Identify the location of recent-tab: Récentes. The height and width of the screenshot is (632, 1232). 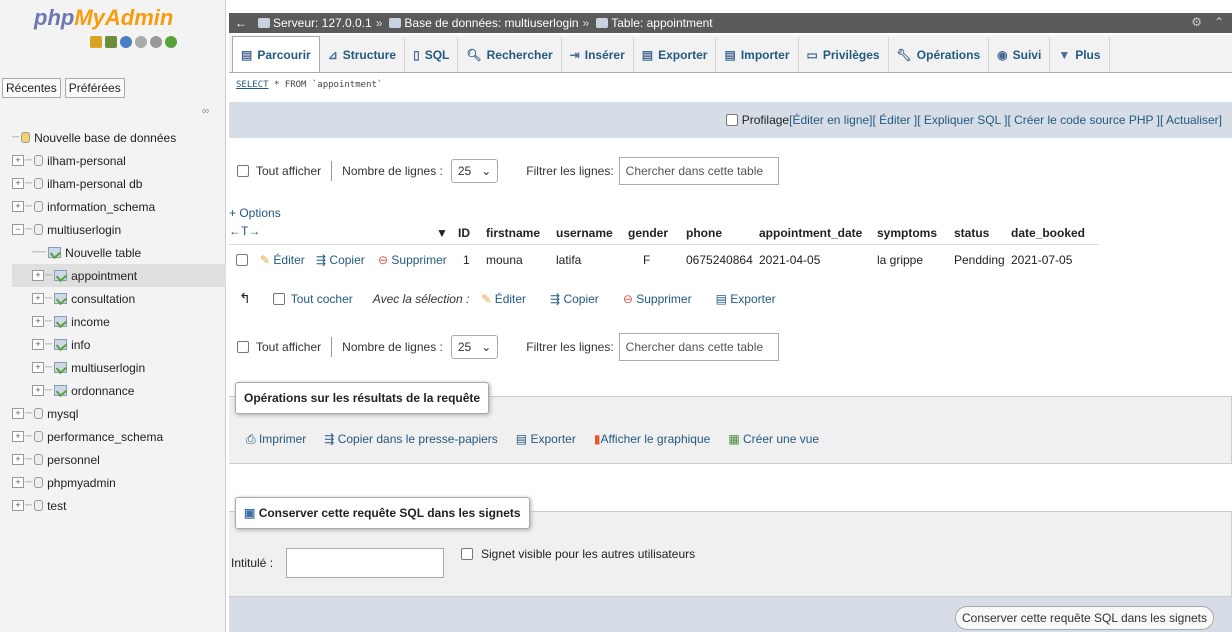
(31, 88).